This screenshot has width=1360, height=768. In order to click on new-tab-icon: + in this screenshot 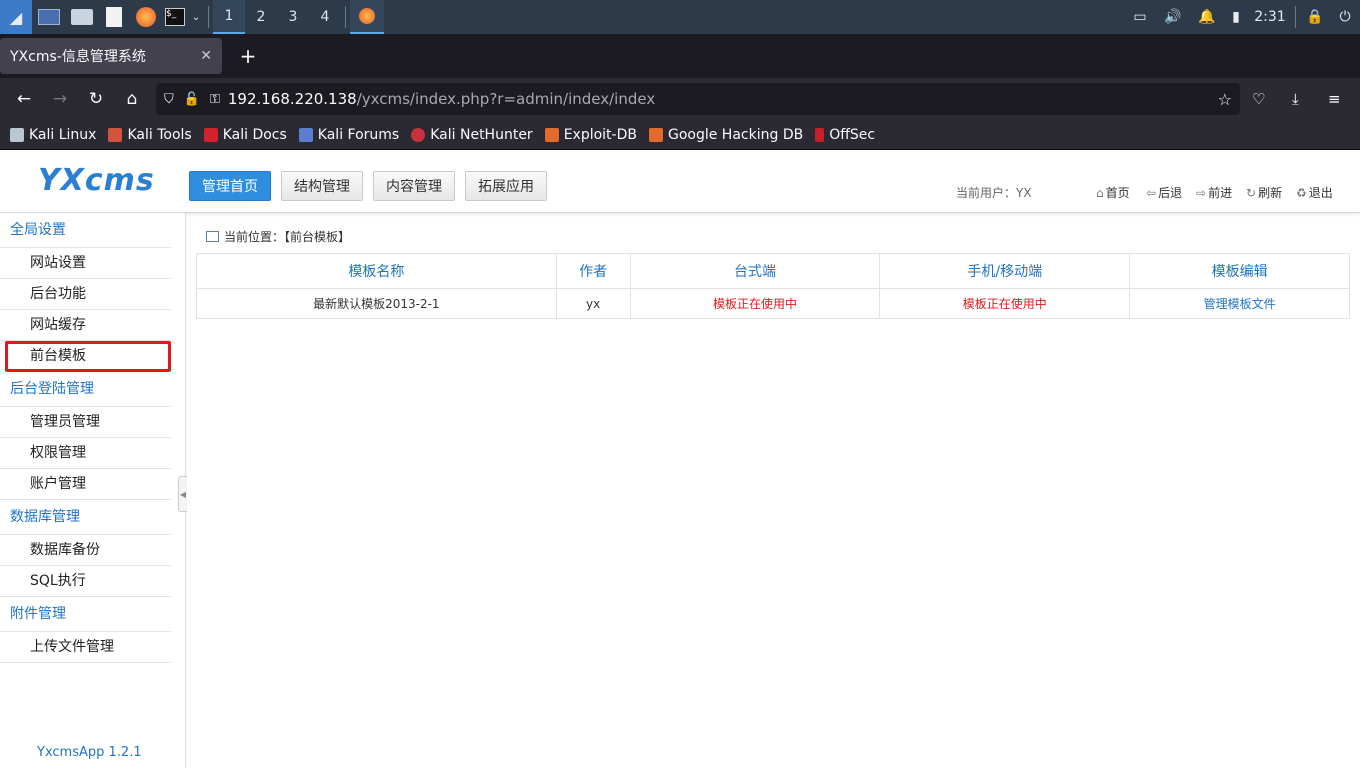, I will do `click(248, 56)`.